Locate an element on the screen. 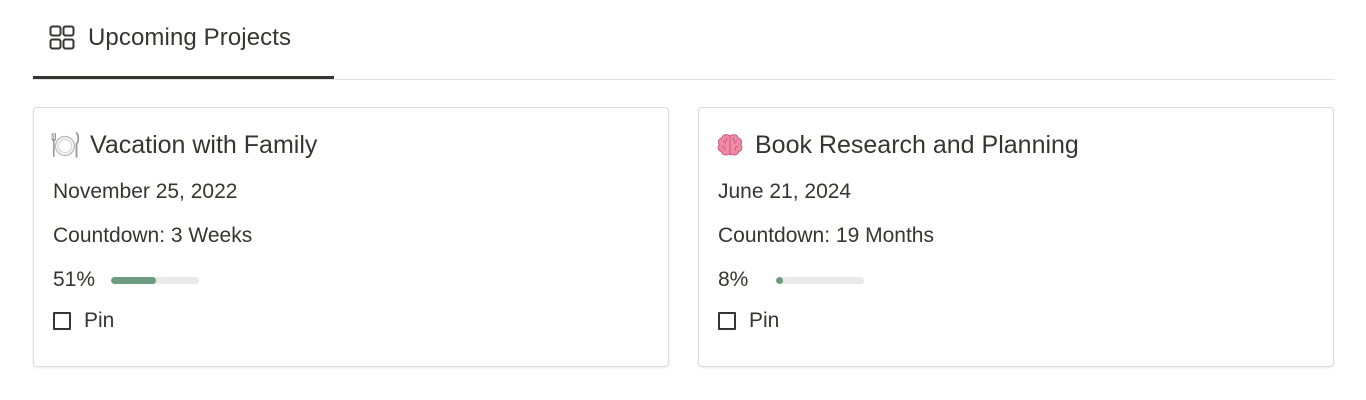 The width and height of the screenshot is (1366, 400). progress-property: 51% is located at coordinates (126, 280).